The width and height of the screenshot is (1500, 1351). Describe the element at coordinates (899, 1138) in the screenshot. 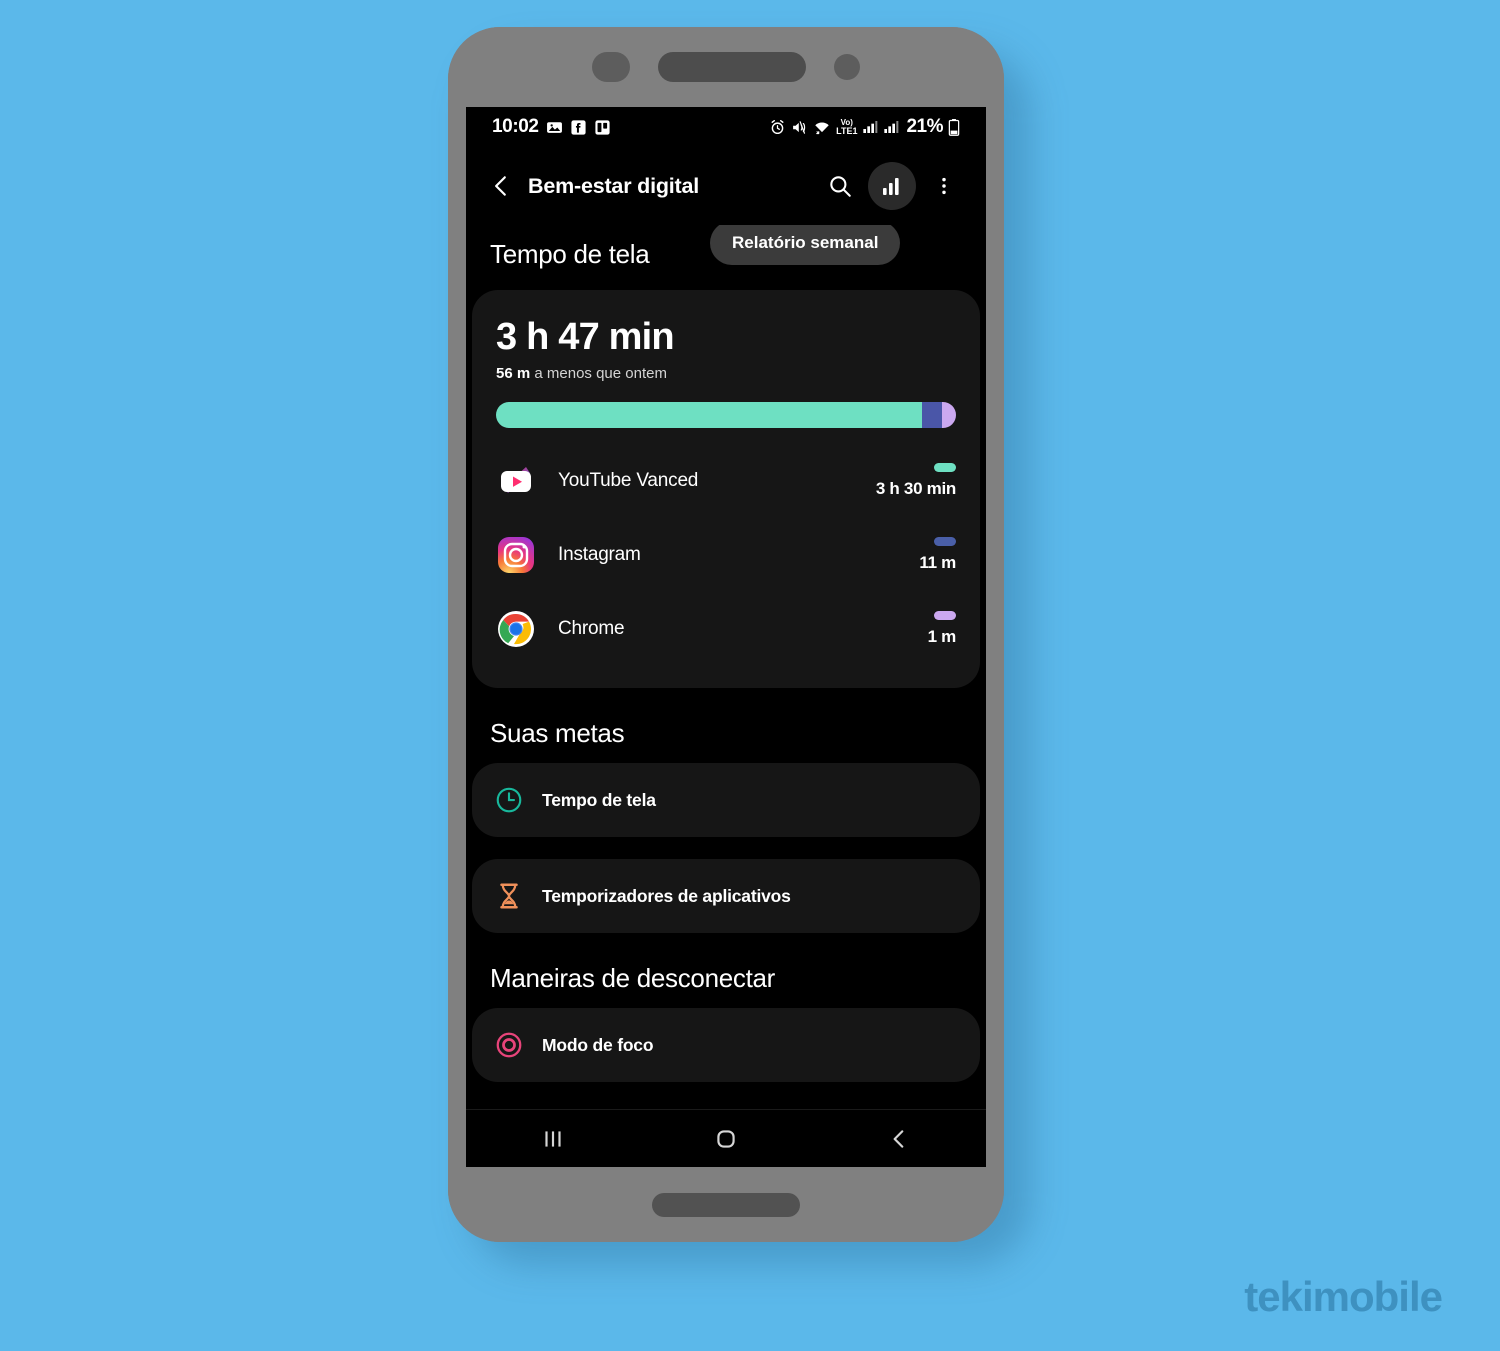

I see `nav-back-icon` at that location.